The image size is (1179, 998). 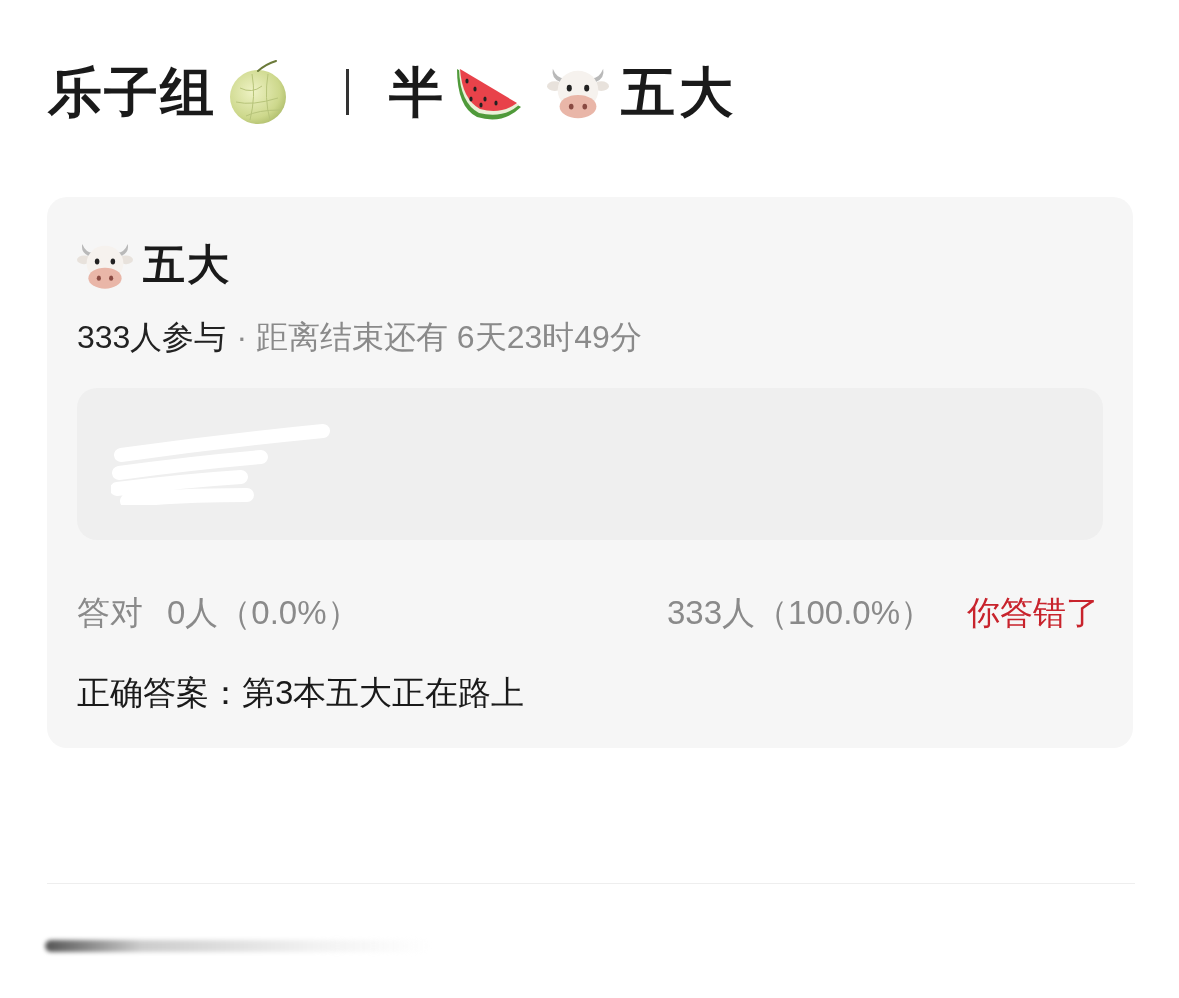 I want to click on participant-count: 333人参与, so click(x=152, y=337).